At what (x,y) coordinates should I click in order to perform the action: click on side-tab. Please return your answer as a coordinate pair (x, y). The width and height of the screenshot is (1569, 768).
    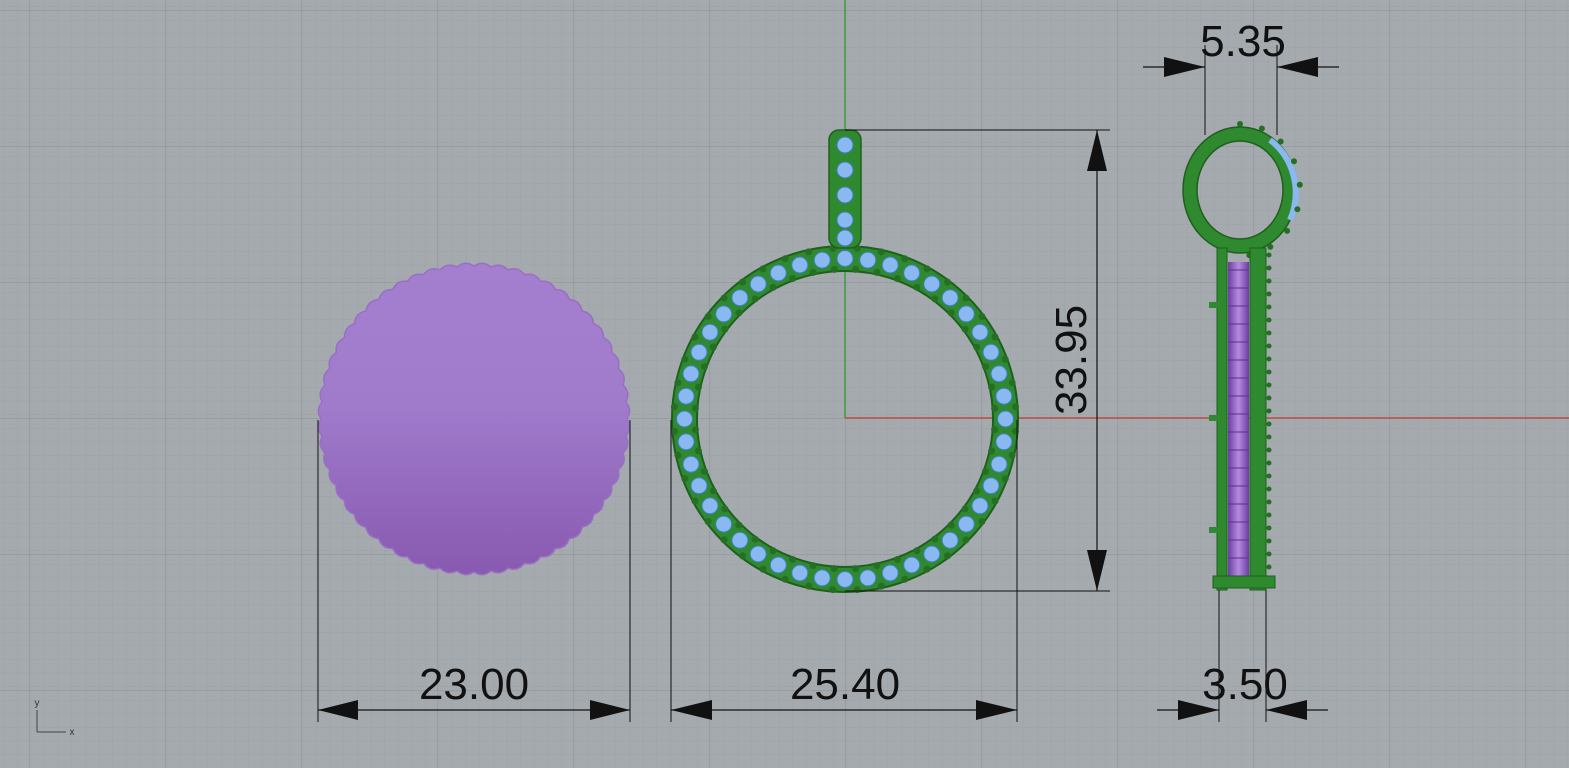
    Looking at the image, I should click on (1214, 418).